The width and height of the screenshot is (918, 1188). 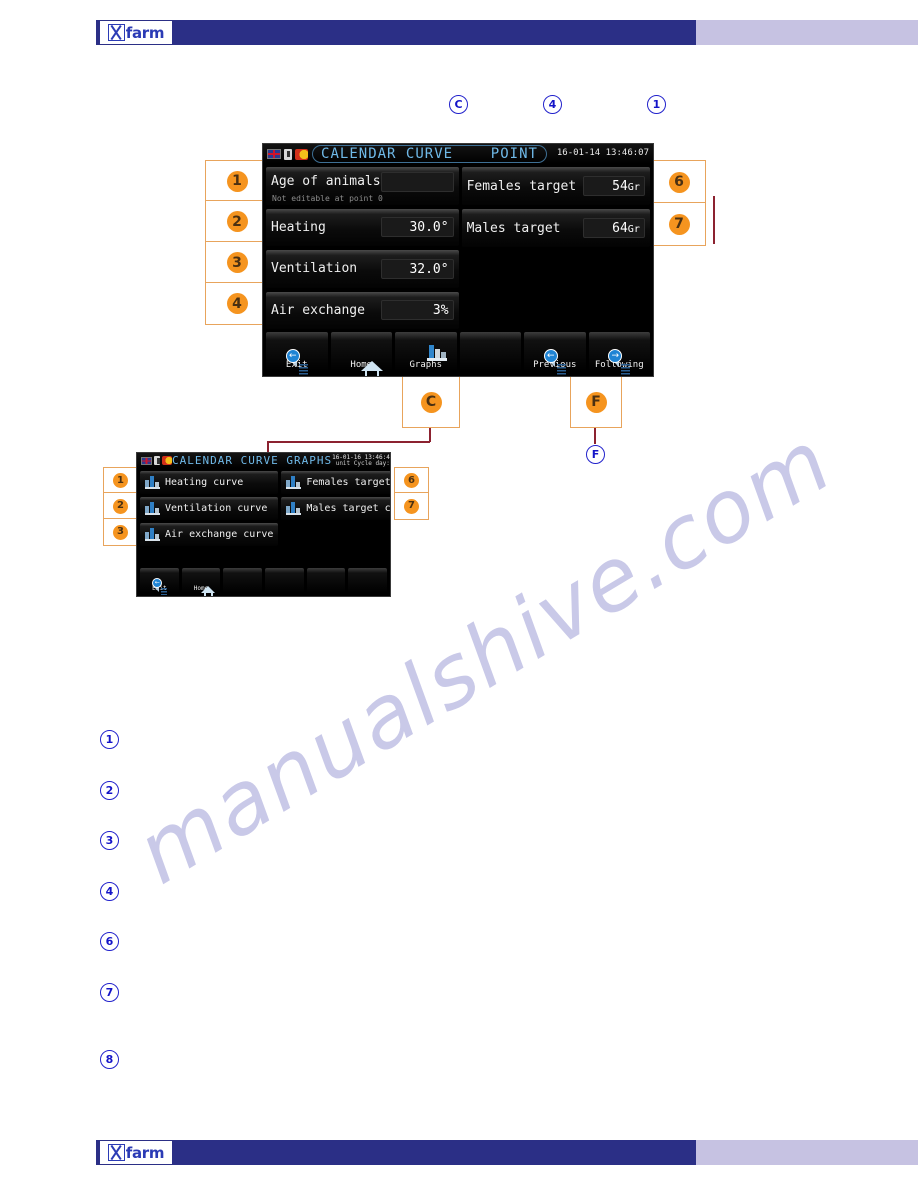 What do you see at coordinates (555, 248) in the screenshot?
I see `point-screen-right-column: Females target 54Gr Males target 64Gr` at bounding box center [555, 248].